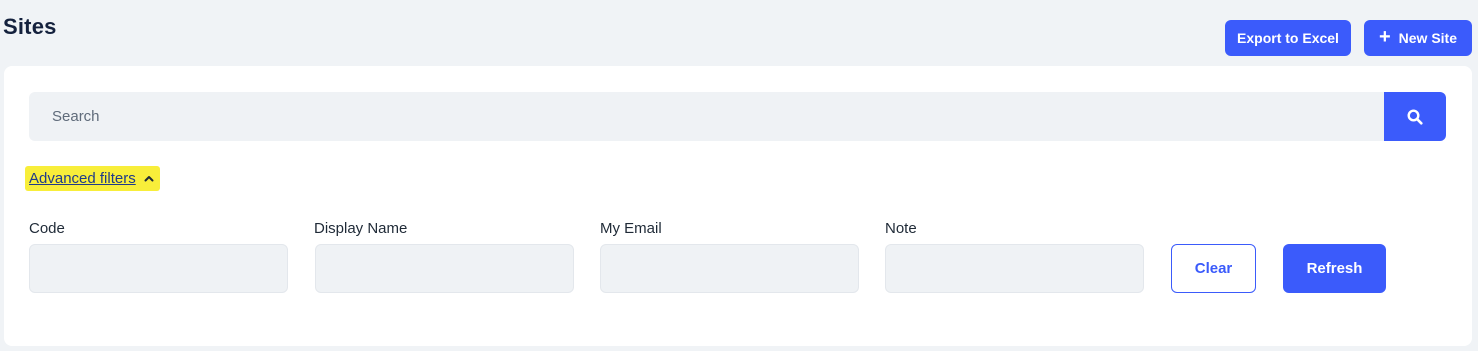 The height and width of the screenshot is (351, 1478). I want to click on note-label: Note, so click(901, 228).